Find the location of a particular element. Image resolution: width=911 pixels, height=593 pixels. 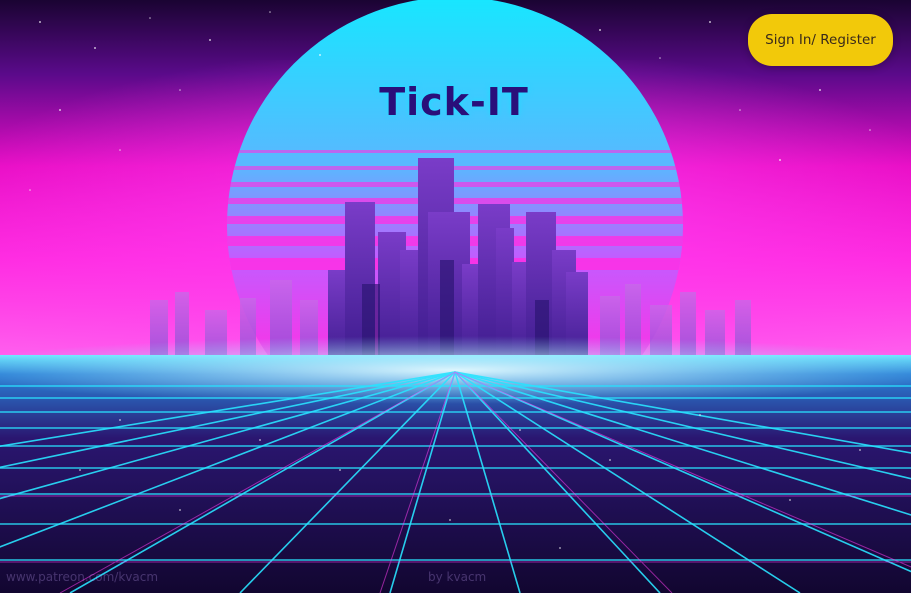

watermark-right: by kvacm is located at coordinates (457, 577).